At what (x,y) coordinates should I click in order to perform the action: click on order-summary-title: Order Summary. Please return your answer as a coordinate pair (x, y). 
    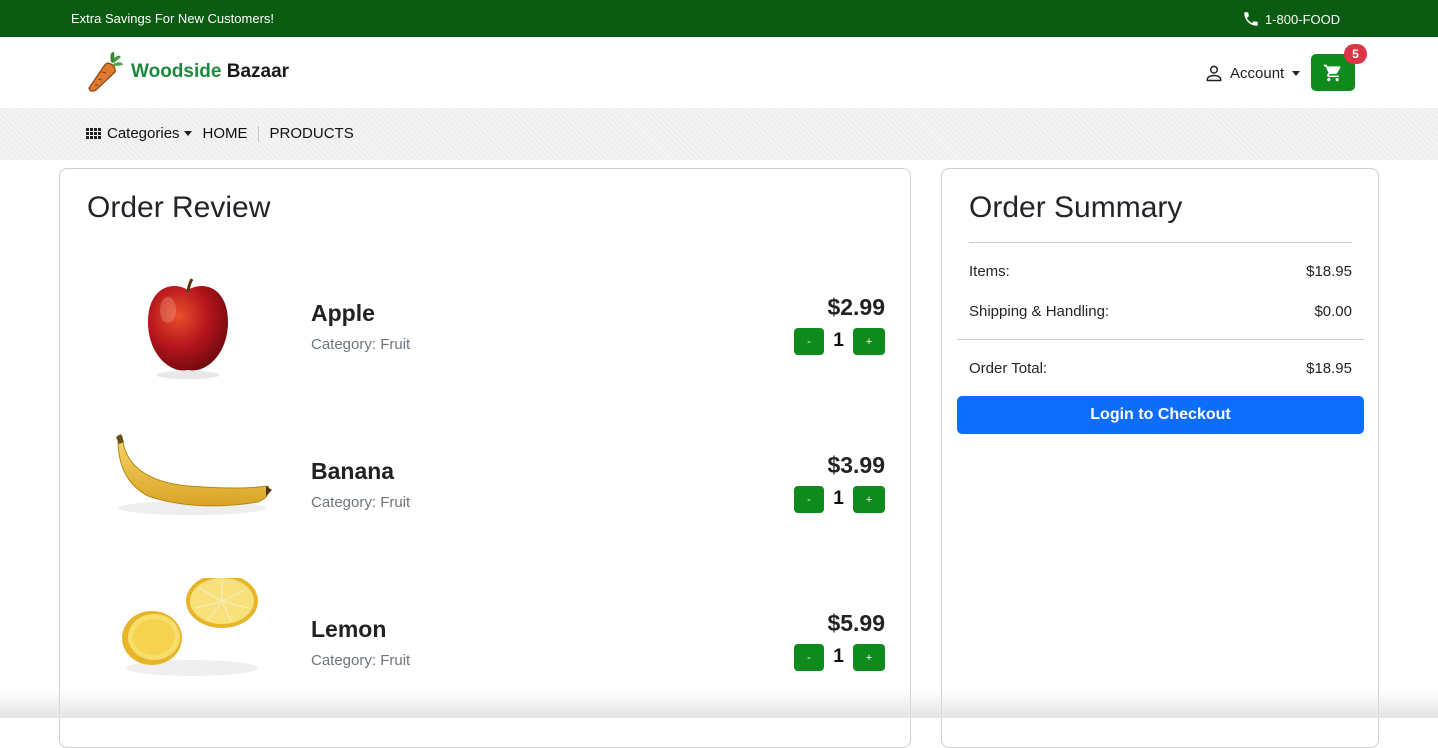
    Looking at the image, I should click on (1076, 207).